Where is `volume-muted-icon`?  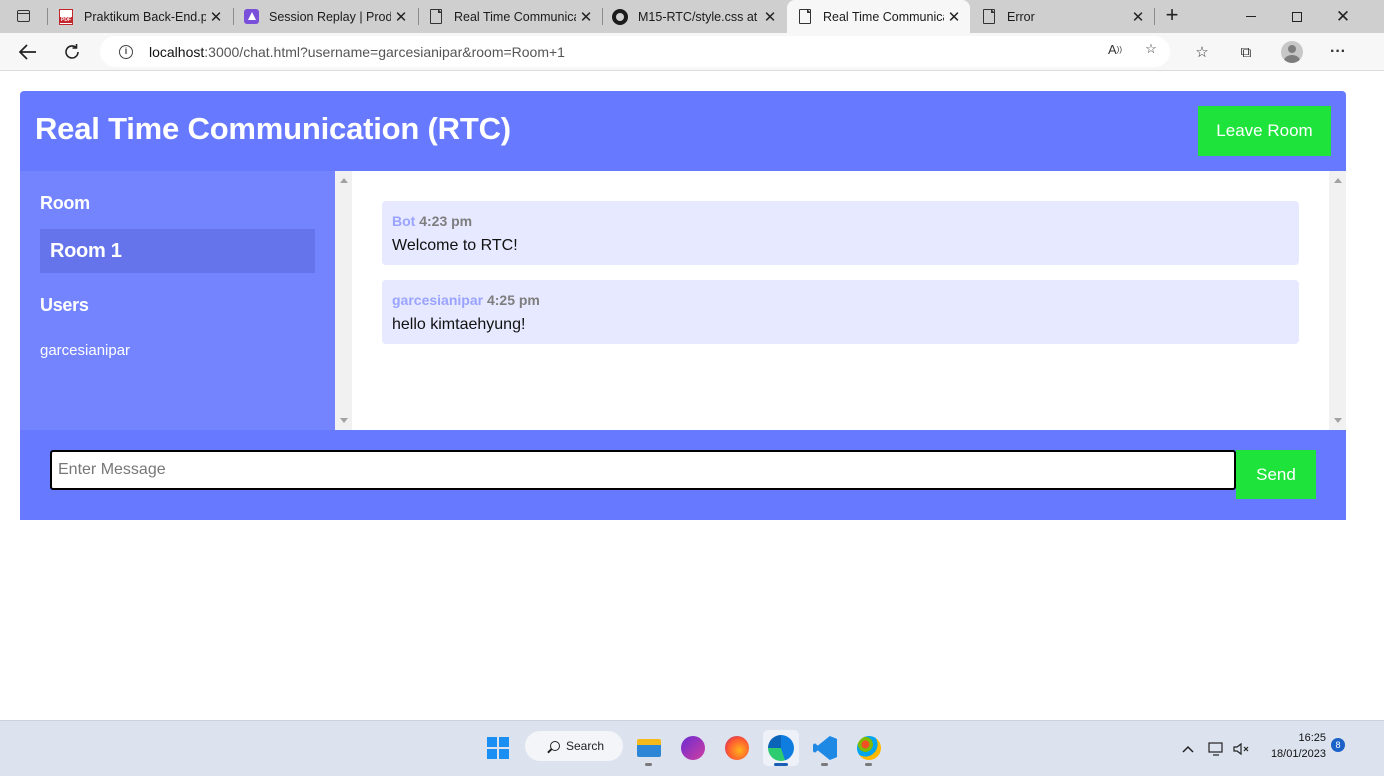
volume-muted-icon is located at coordinates (1241, 748).